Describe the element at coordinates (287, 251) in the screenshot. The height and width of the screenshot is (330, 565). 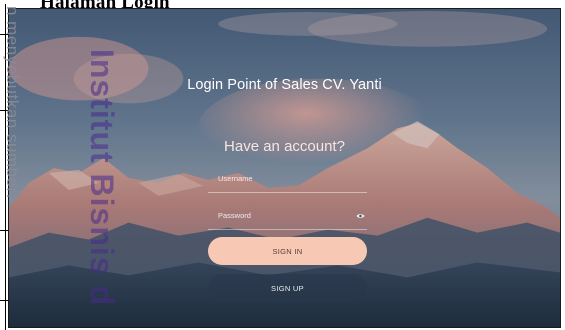
I see `sign-in-button: SIGN IN` at that location.